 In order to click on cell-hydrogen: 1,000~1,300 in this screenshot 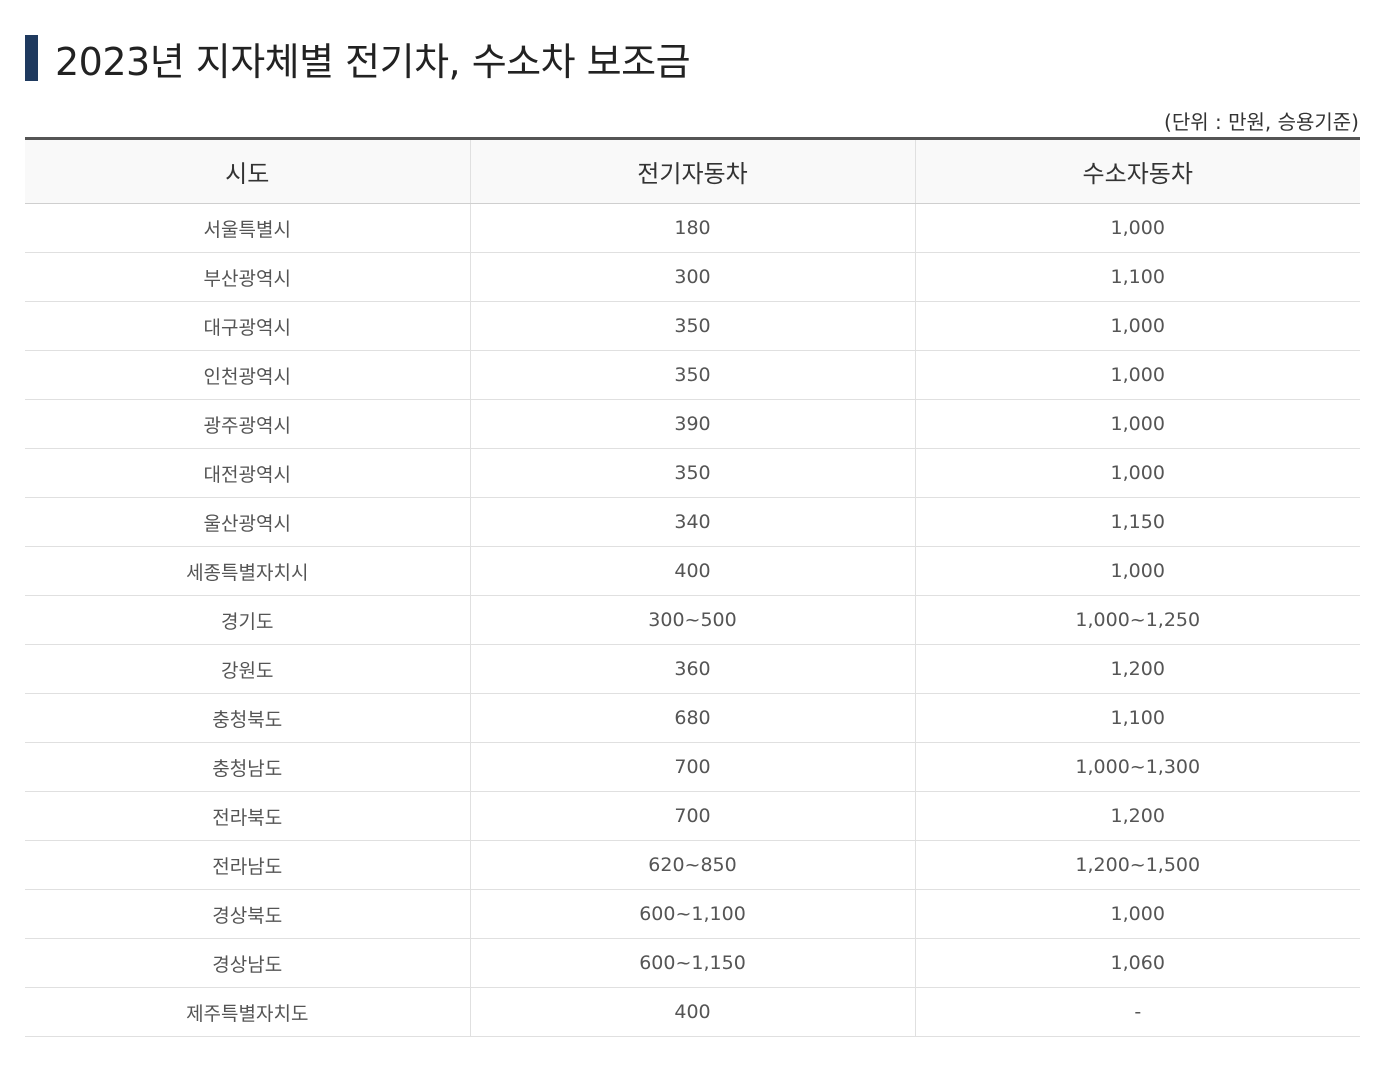, I will do `click(1137, 767)`.